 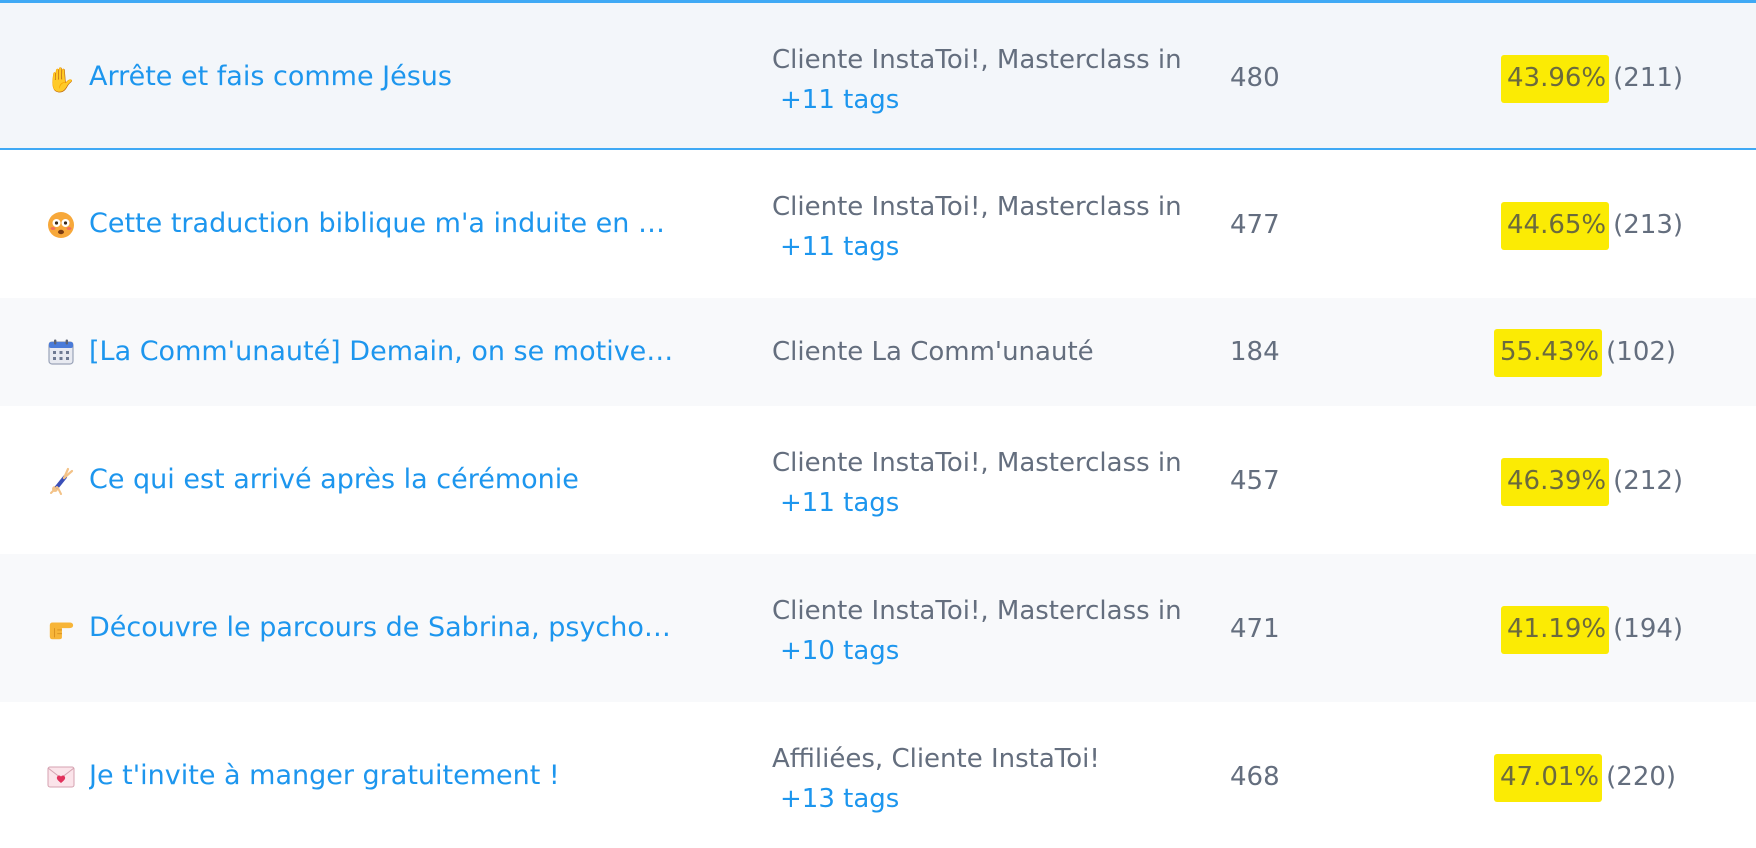 What do you see at coordinates (1641, 352) in the screenshot?
I see `open-count: (102)` at bounding box center [1641, 352].